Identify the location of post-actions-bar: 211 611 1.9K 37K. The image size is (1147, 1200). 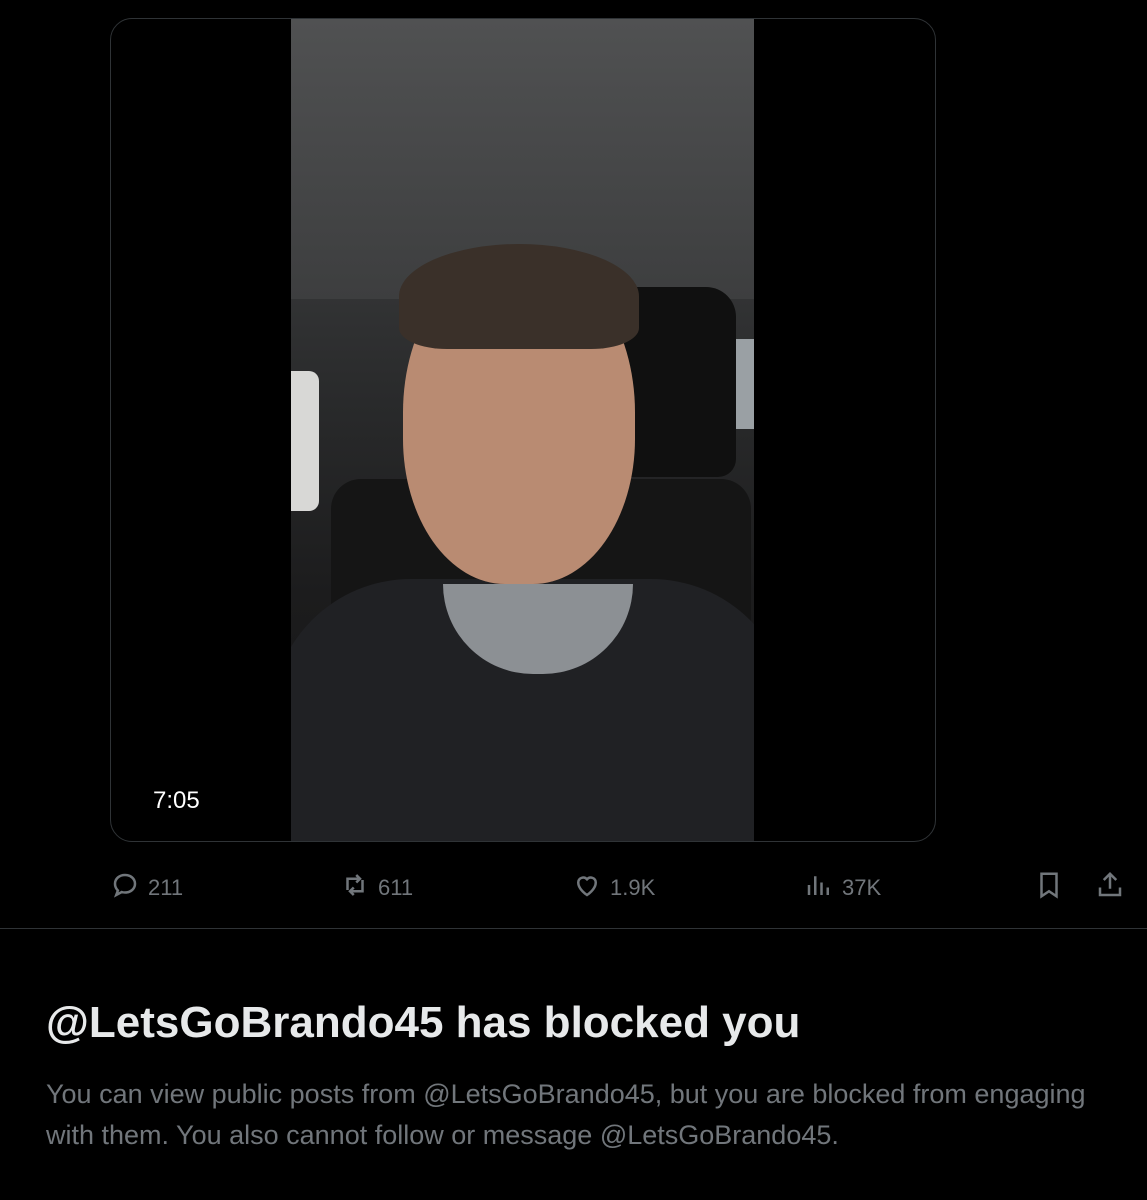
(573, 887).